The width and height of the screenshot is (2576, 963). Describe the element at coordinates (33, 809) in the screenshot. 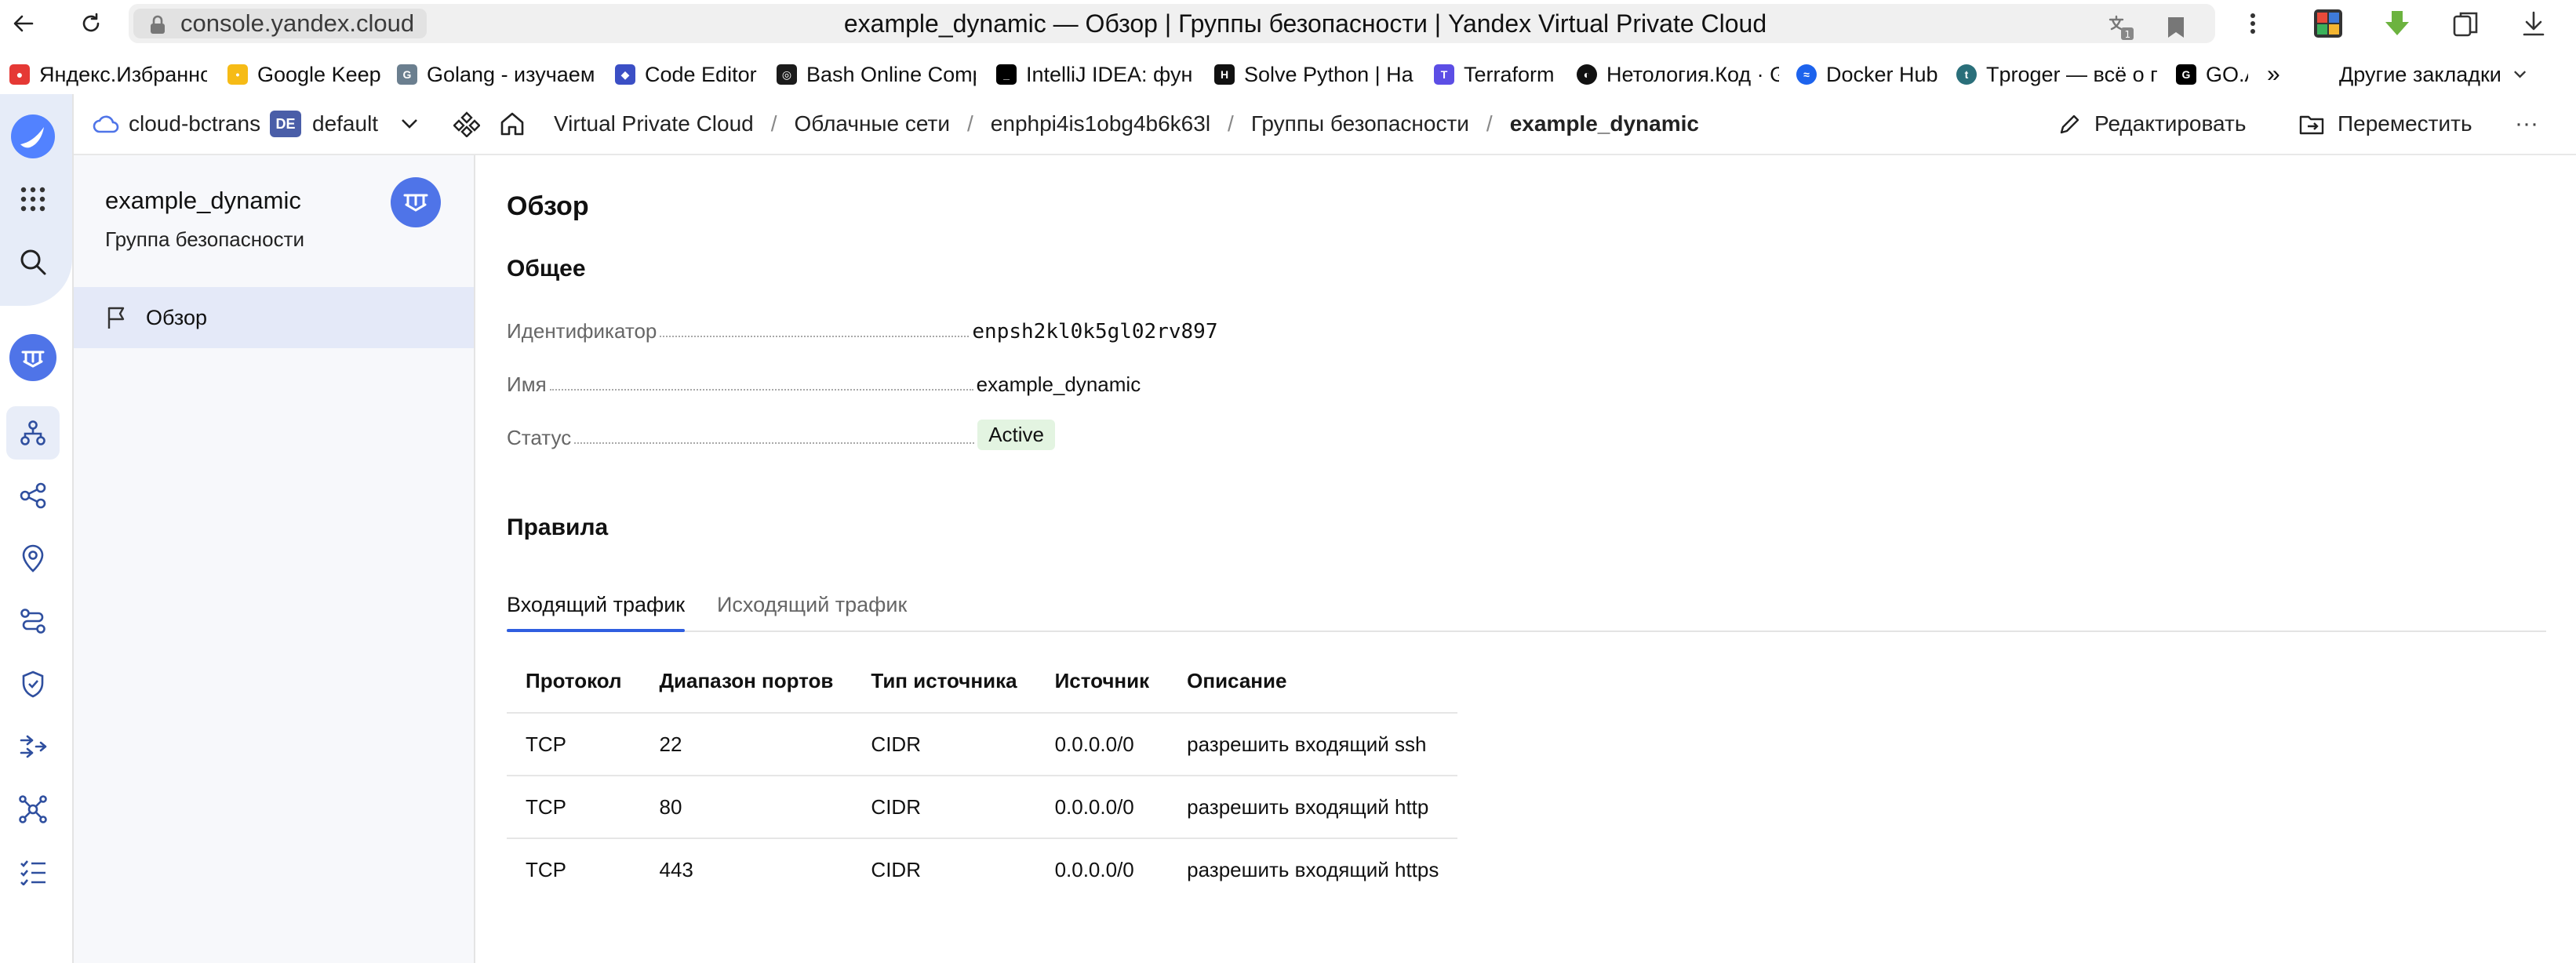

I see `rail-network-map` at that location.